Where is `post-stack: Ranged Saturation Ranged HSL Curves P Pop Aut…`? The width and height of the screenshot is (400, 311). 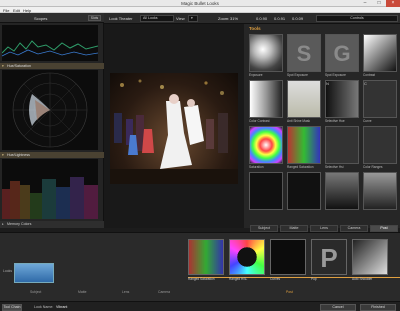
post-stack: Ranged Saturation Ranged HSL Curves P Pop Aut… is located at coordinates (294, 264).